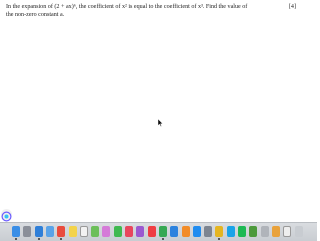 The height and width of the screenshot is (241, 320). Describe the element at coordinates (287, 231) in the screenshot. I see `document-icon` at that location.